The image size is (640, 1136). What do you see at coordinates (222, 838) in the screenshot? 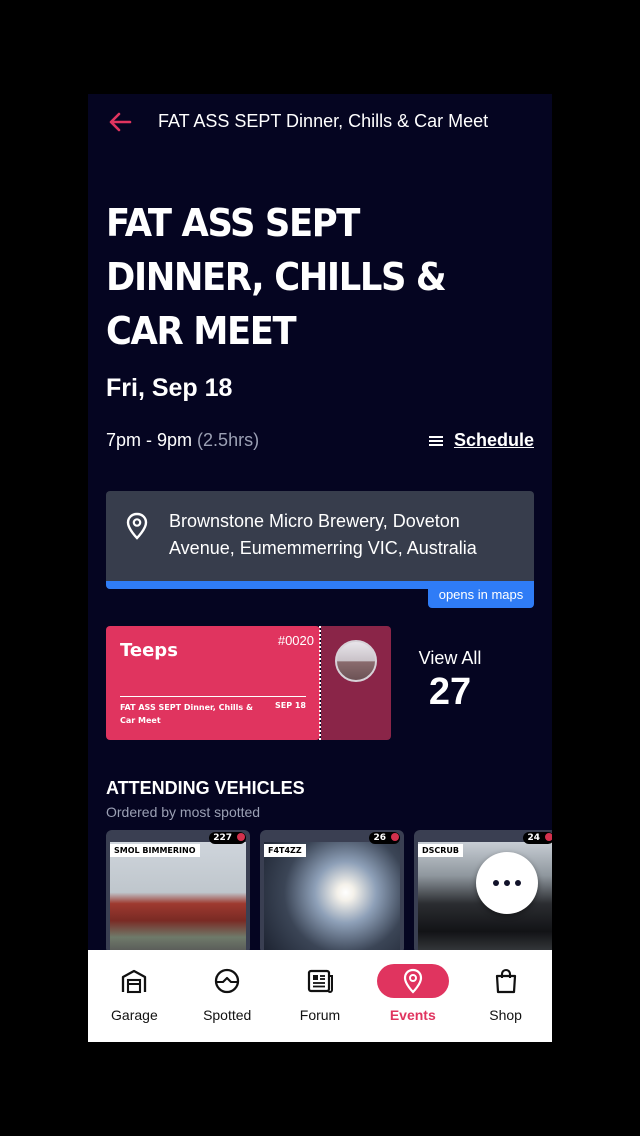
I see `spotted-count: 227` at bounding box center [222, 838].